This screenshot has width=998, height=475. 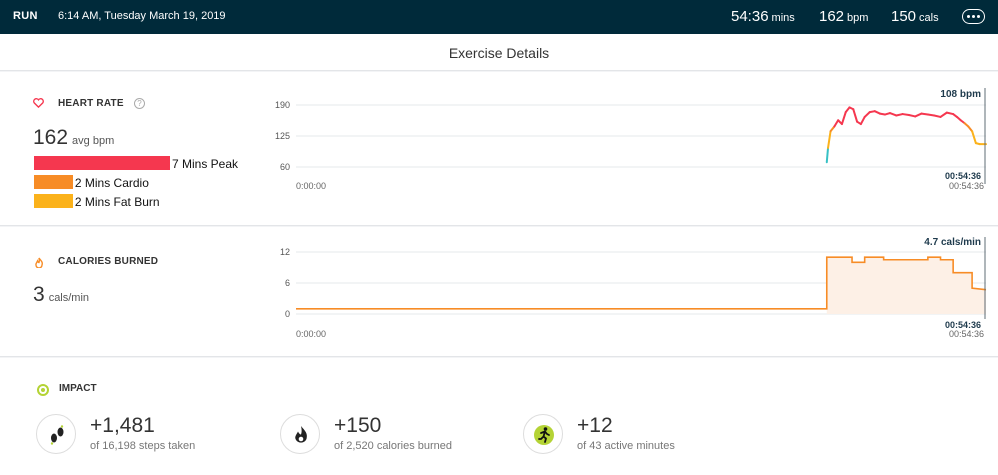 I want to click on target-icon, so click(x=43, y=390).